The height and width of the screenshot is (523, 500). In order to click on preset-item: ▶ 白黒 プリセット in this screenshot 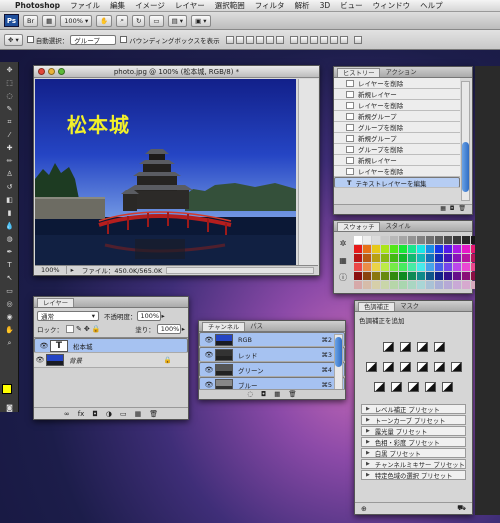, I will do `click(413, 453)`.